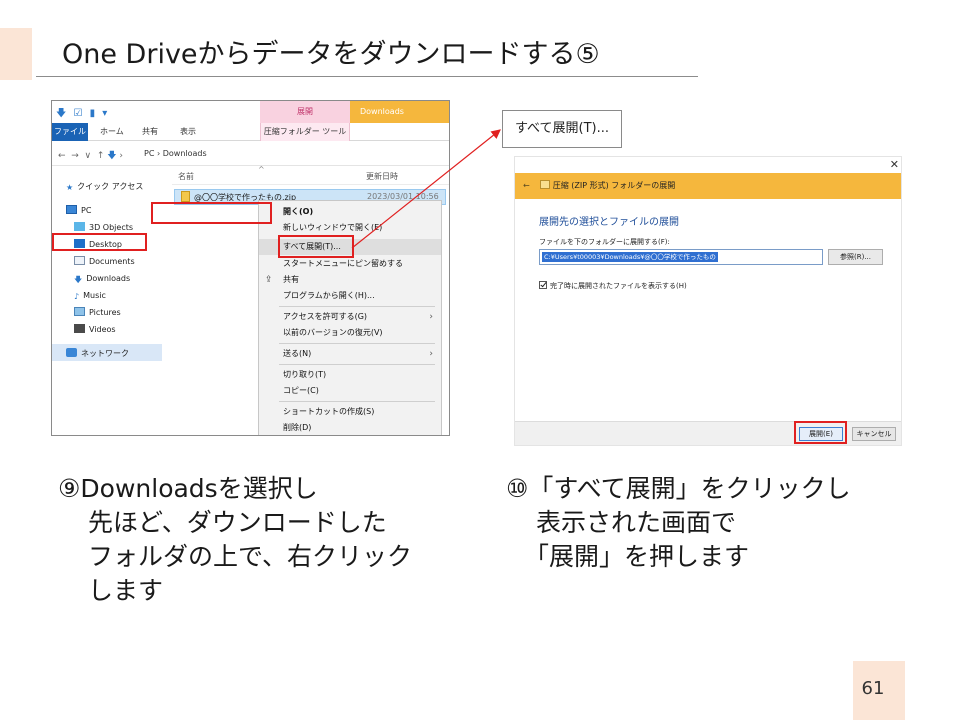 The width and height of the screenshot is (960, 720). Describe the element at coordinates (97, 354) in the screenshot. I see `sidebar-item-network: ネットワーク` at that location.